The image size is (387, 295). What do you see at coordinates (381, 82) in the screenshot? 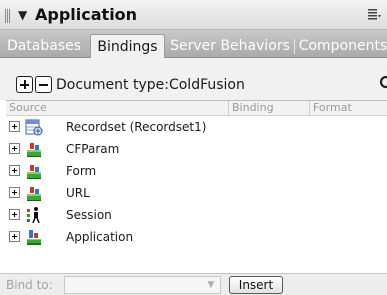
I see `refresh-icon` at bounding box center [381, 82].